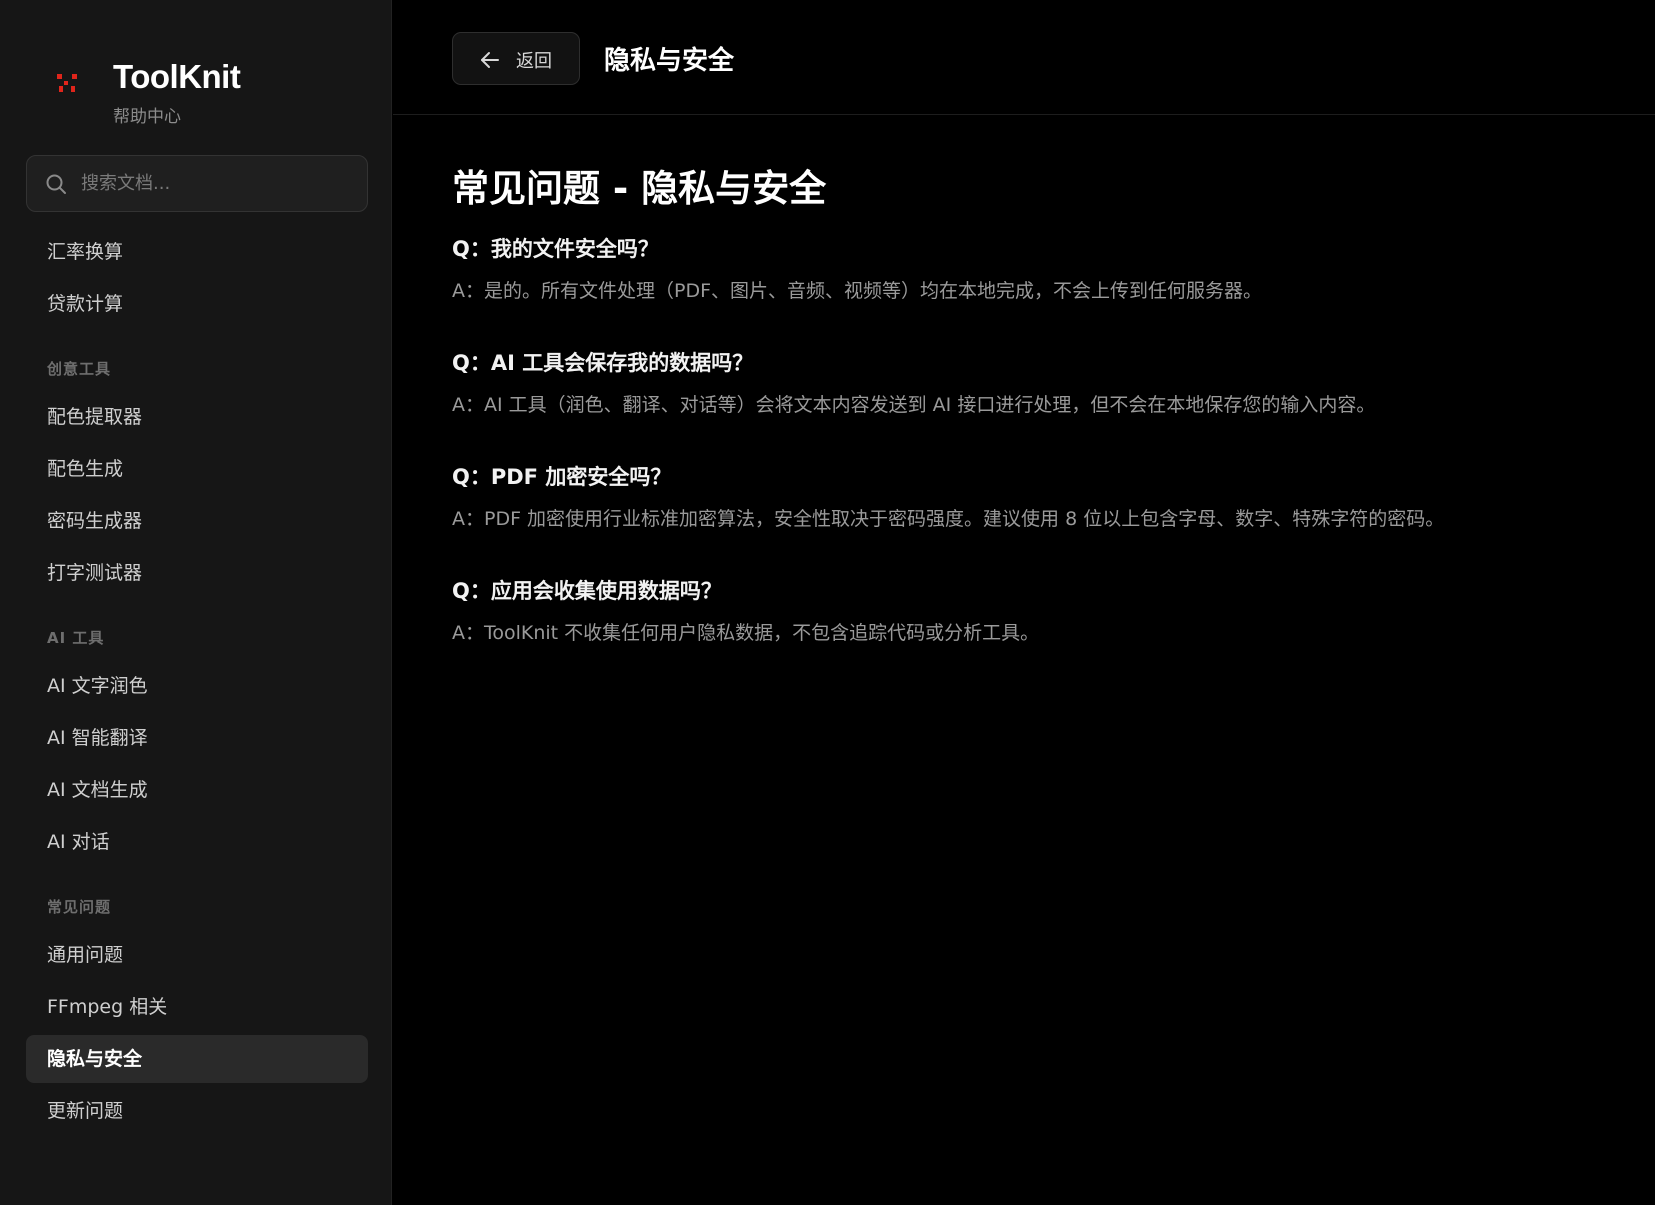  What do you see at coordinates (197, 790) in the screenshot?
I see `sidebar-item-ai-document: AI 文档生成` at bounding box center [197, 790].